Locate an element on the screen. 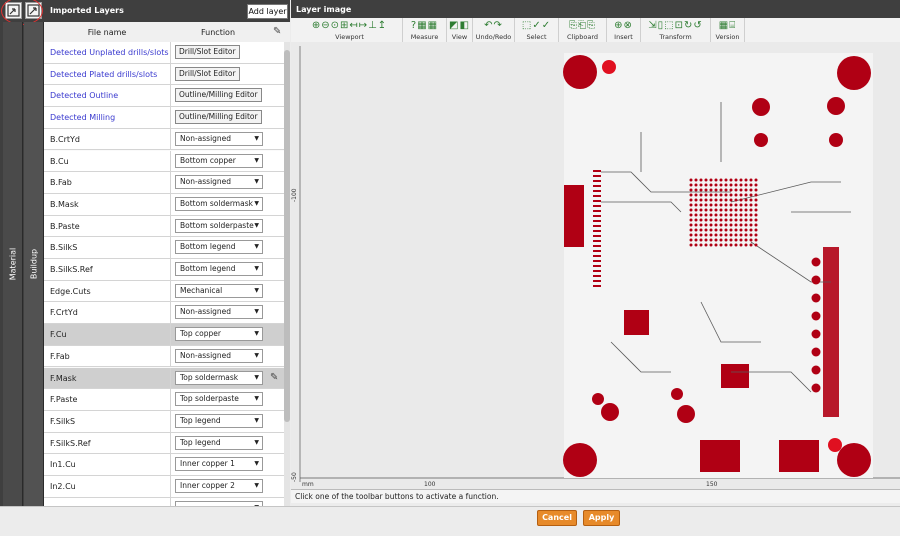 Image resolution: width=900 pixels, height=536 pixels. layer-row: Edge.Cuts Mechanical ▼ is located at coordinates (164, 291).